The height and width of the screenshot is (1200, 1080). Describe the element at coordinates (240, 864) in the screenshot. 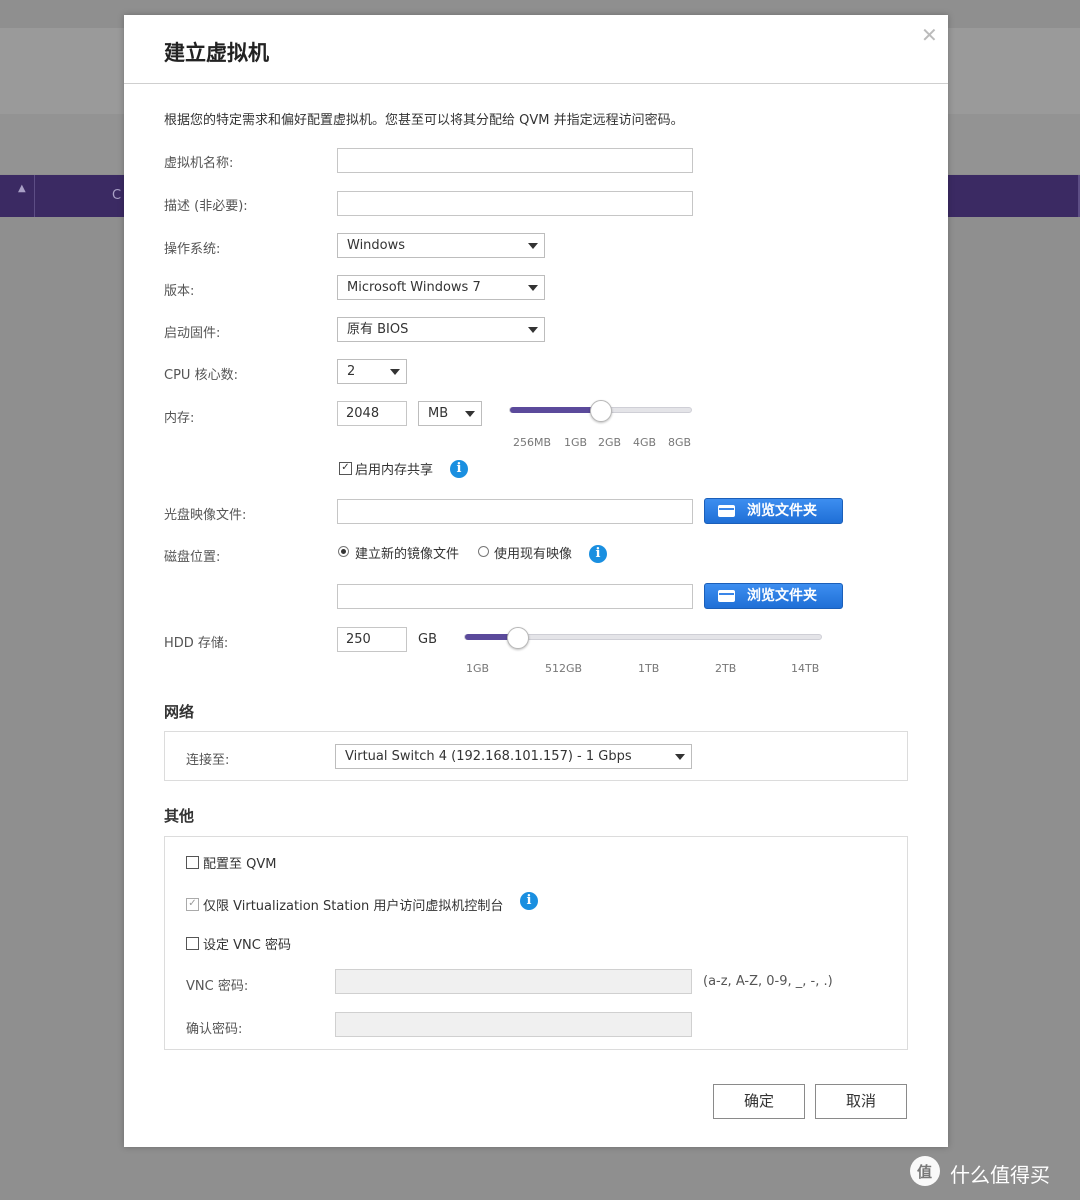

I see `assign-qvm-label: 配置至 QVM` at that location.